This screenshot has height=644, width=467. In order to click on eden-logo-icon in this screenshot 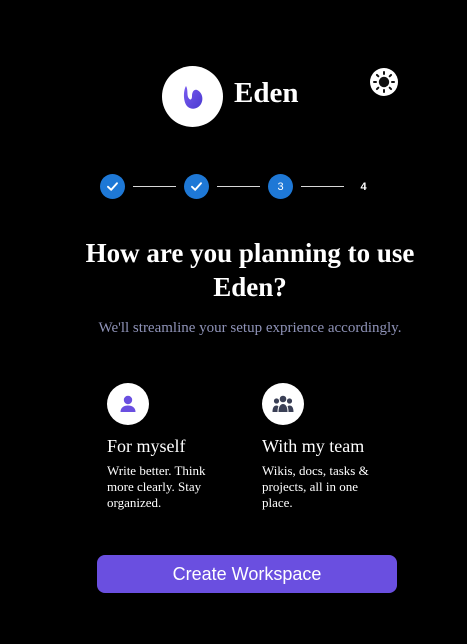, I will do `click(192, 97)`.